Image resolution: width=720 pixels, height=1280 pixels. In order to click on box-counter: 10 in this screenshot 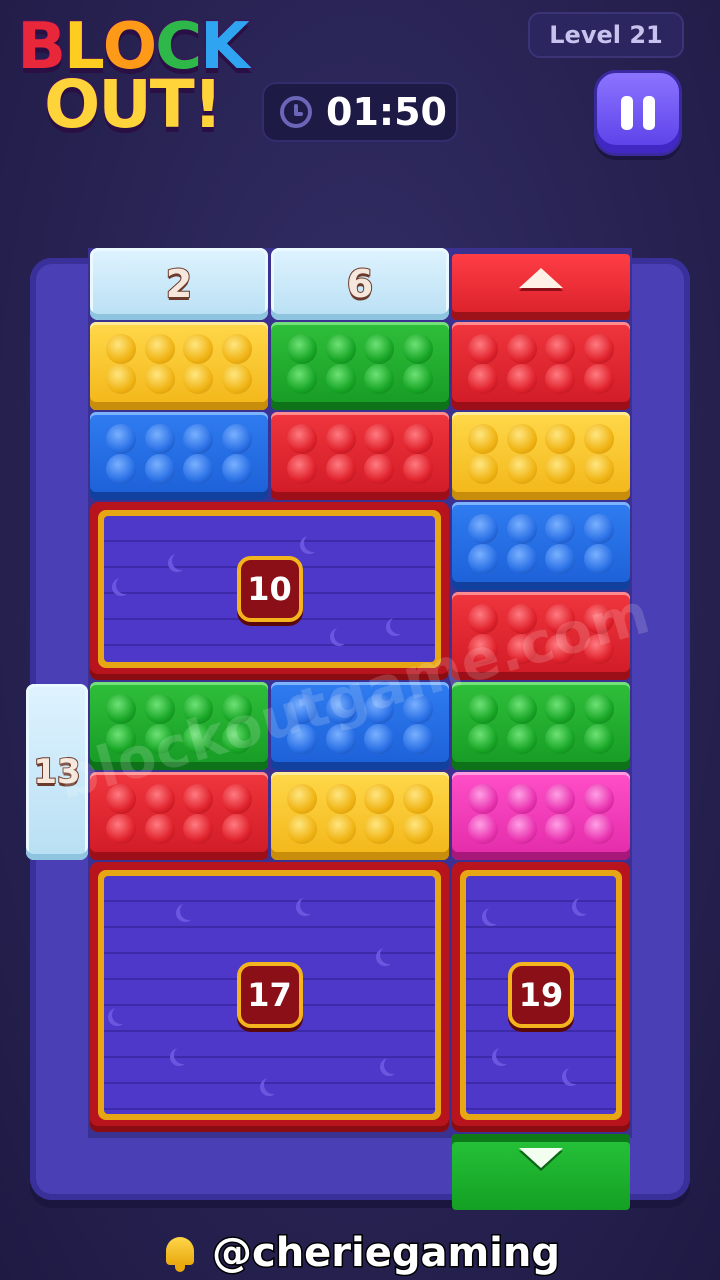, I will do `click(269, 589)`.